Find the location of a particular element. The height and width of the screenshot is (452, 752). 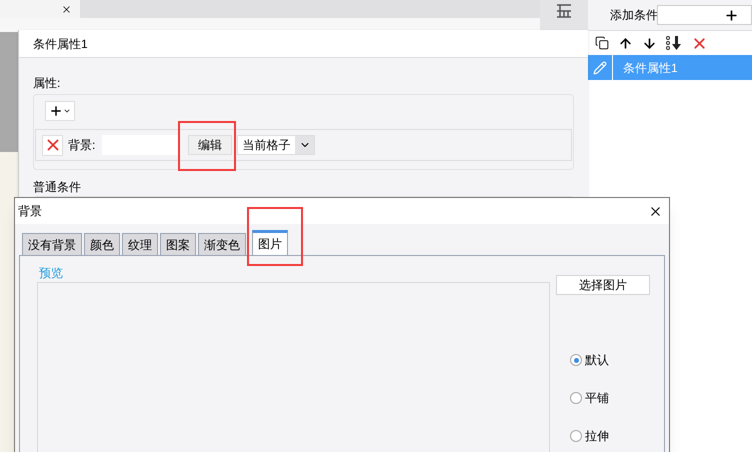

move-up-icon is located at coordinates (625, 43).